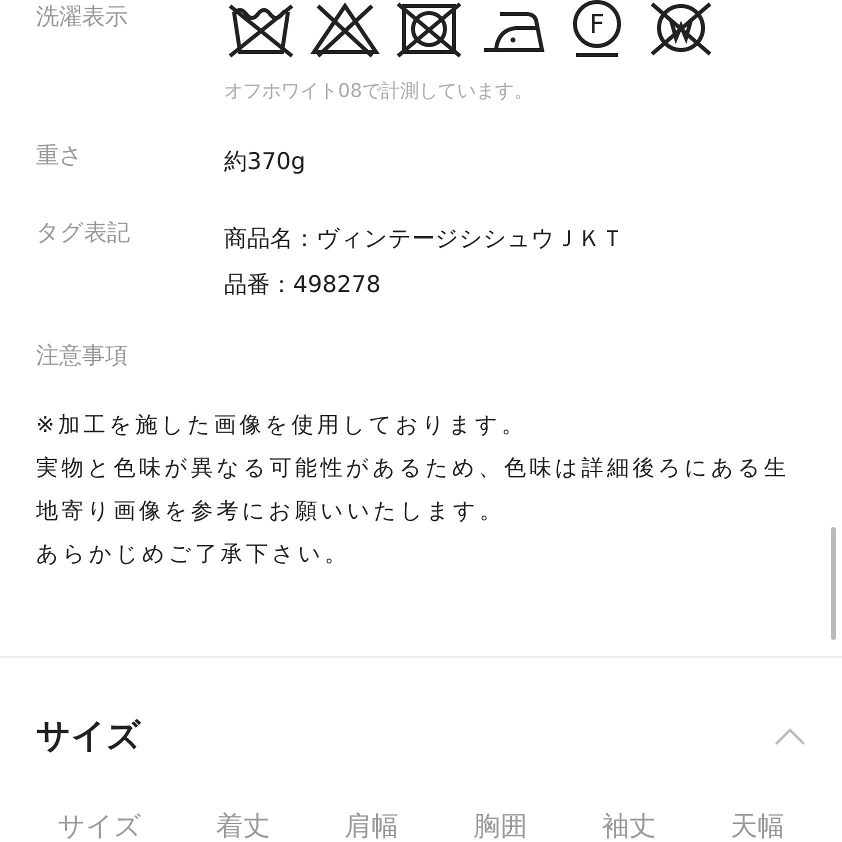 This screenshot has width=842, height=842. I want to click on note-text: オフホワイト08で計測しています。, so click(379, 91).